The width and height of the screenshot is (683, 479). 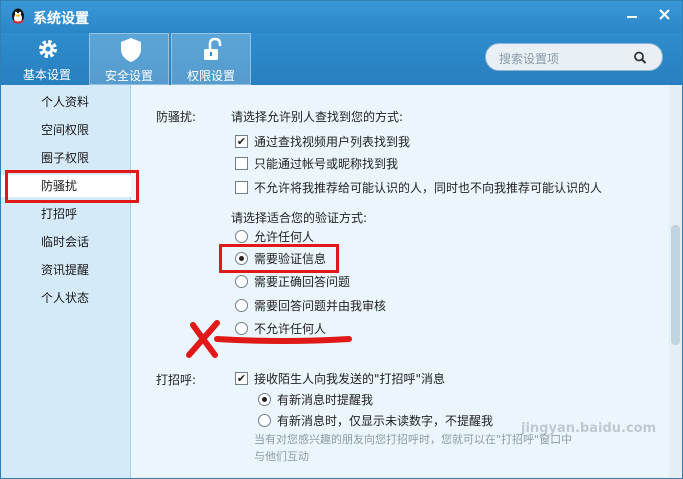 I want to click on sidebar-item-temp-session: 临时会话, so click(x=66, y=242).